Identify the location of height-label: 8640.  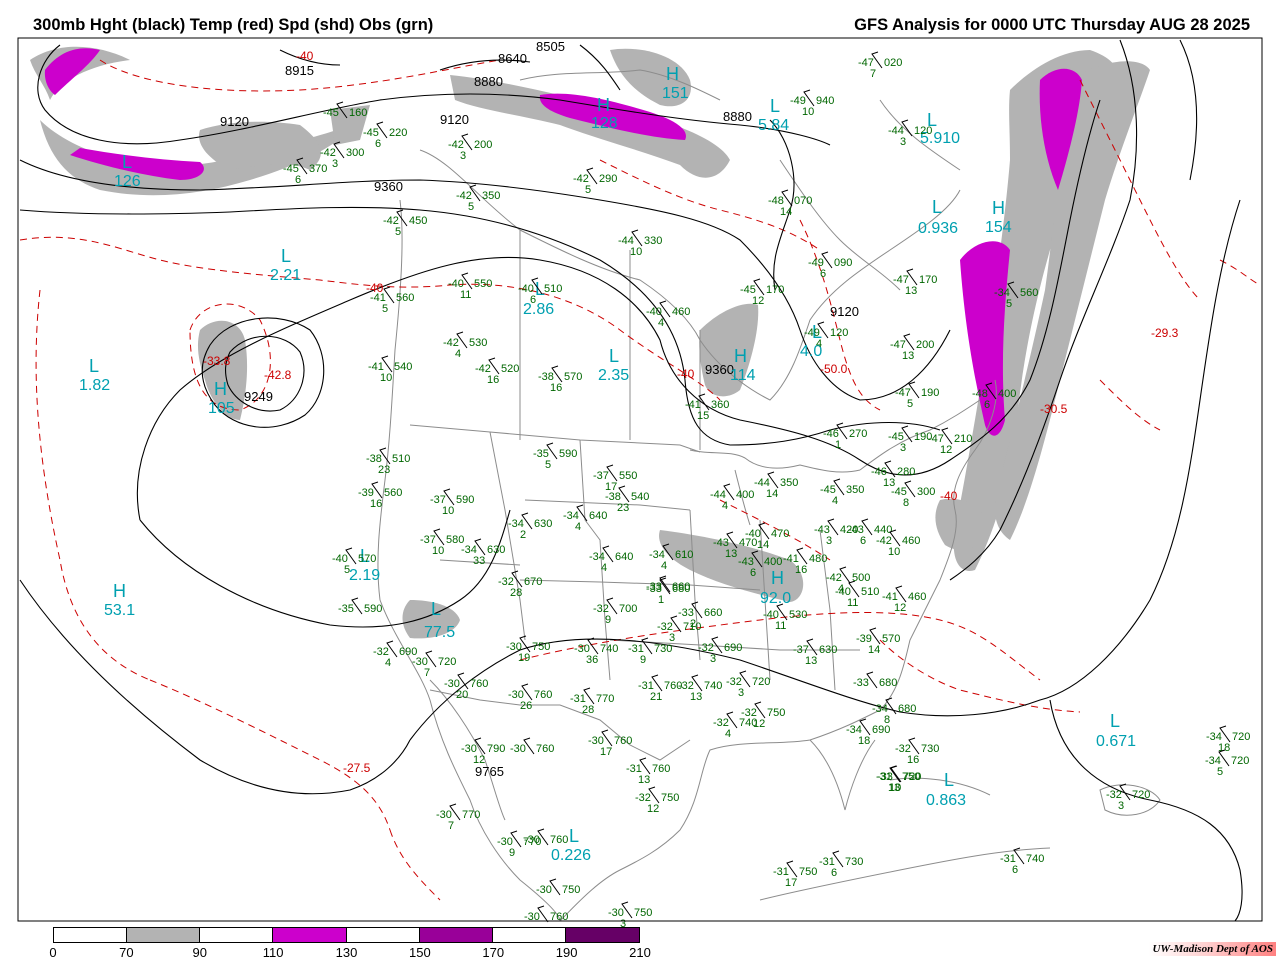
(512, 58).